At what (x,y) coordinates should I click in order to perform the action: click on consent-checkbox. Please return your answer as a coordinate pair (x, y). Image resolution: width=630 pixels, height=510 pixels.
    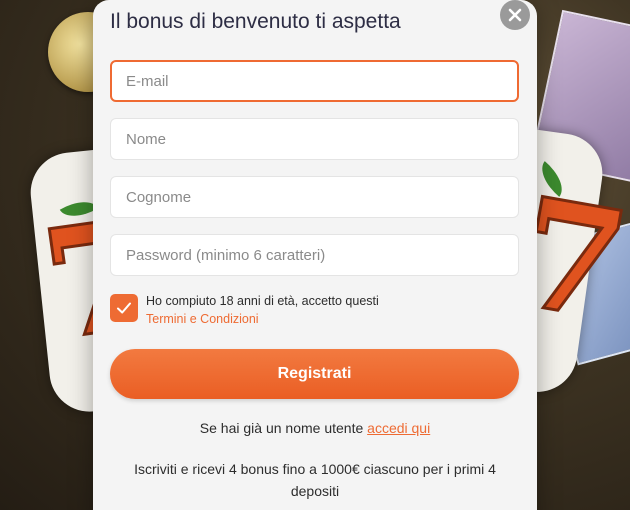
    Looking at the image, I should click on (124, 308).